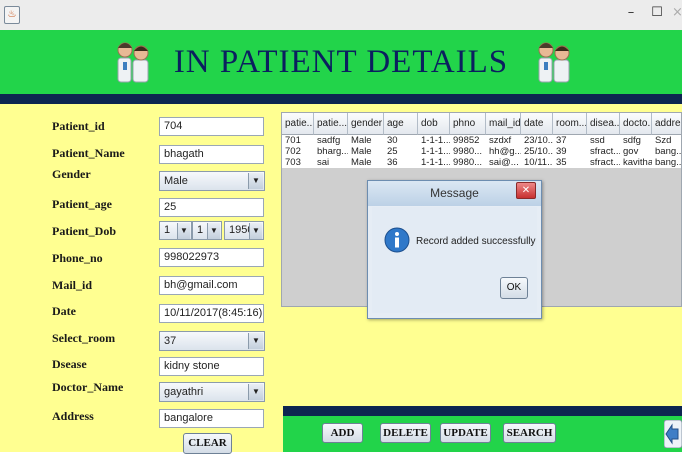 The image size is (682, 454). I want to click on table-cell: szdxf, so click(500, 140).